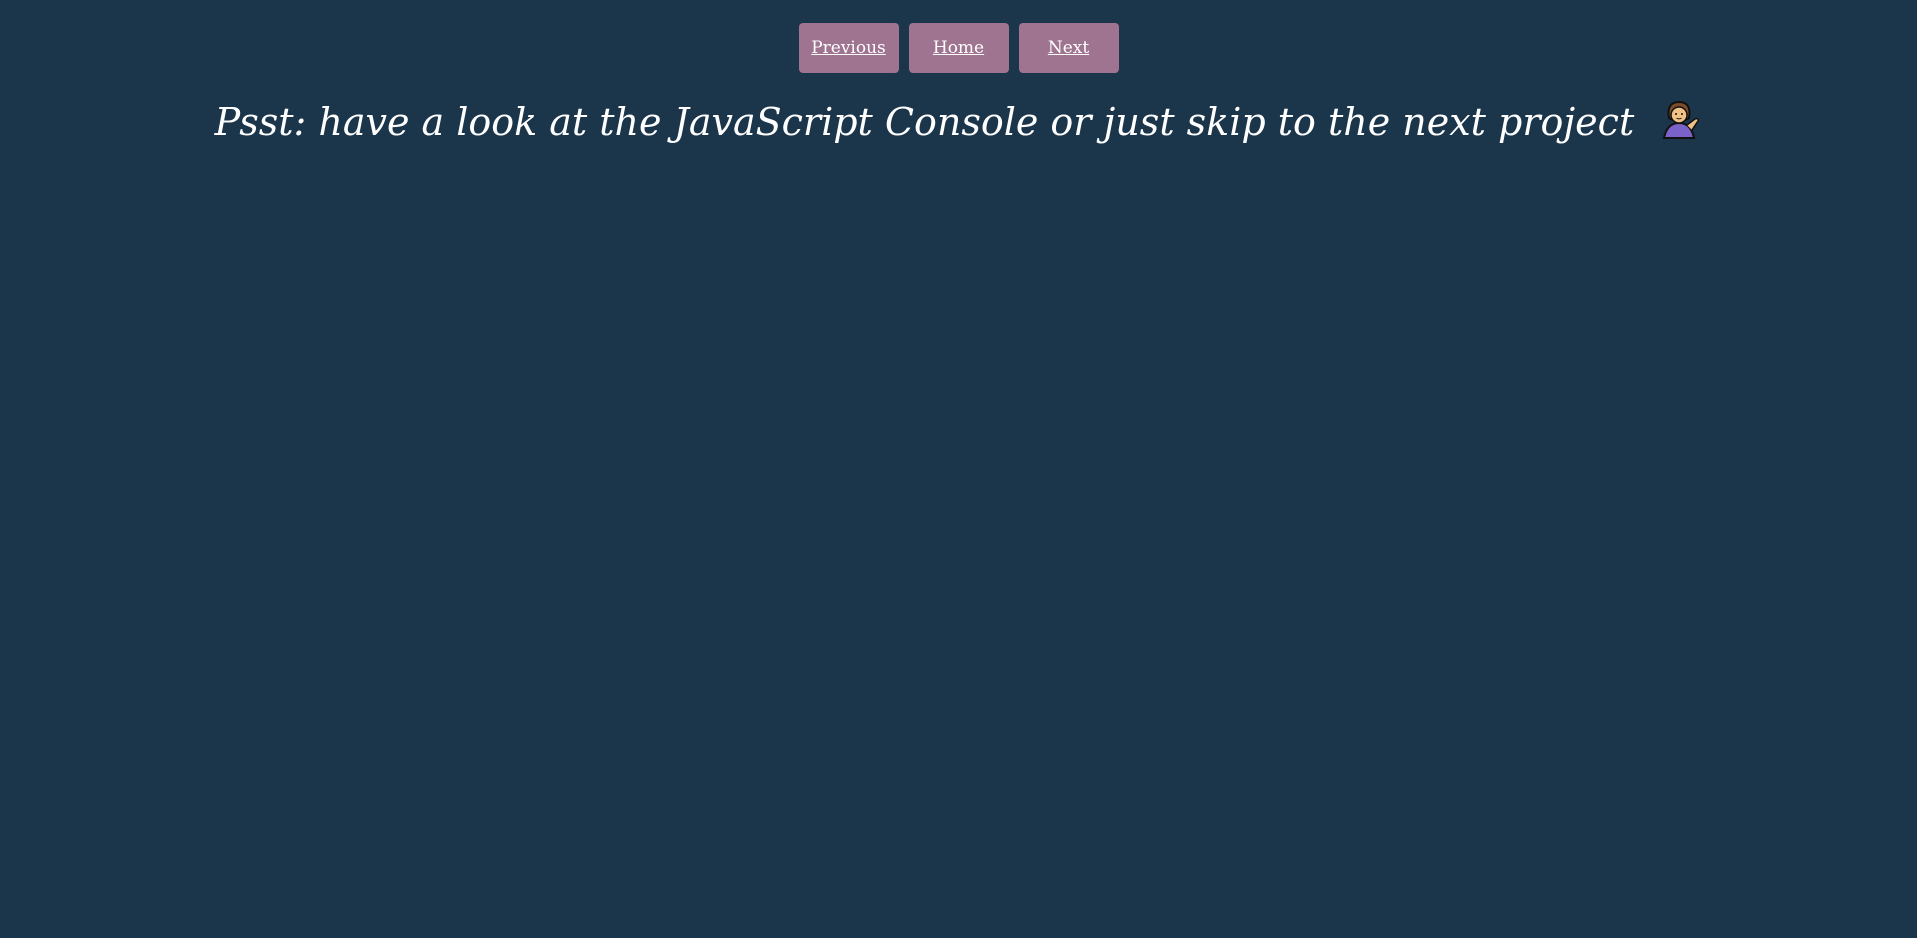  I want to click on home-button: Home, so click(958, 48).